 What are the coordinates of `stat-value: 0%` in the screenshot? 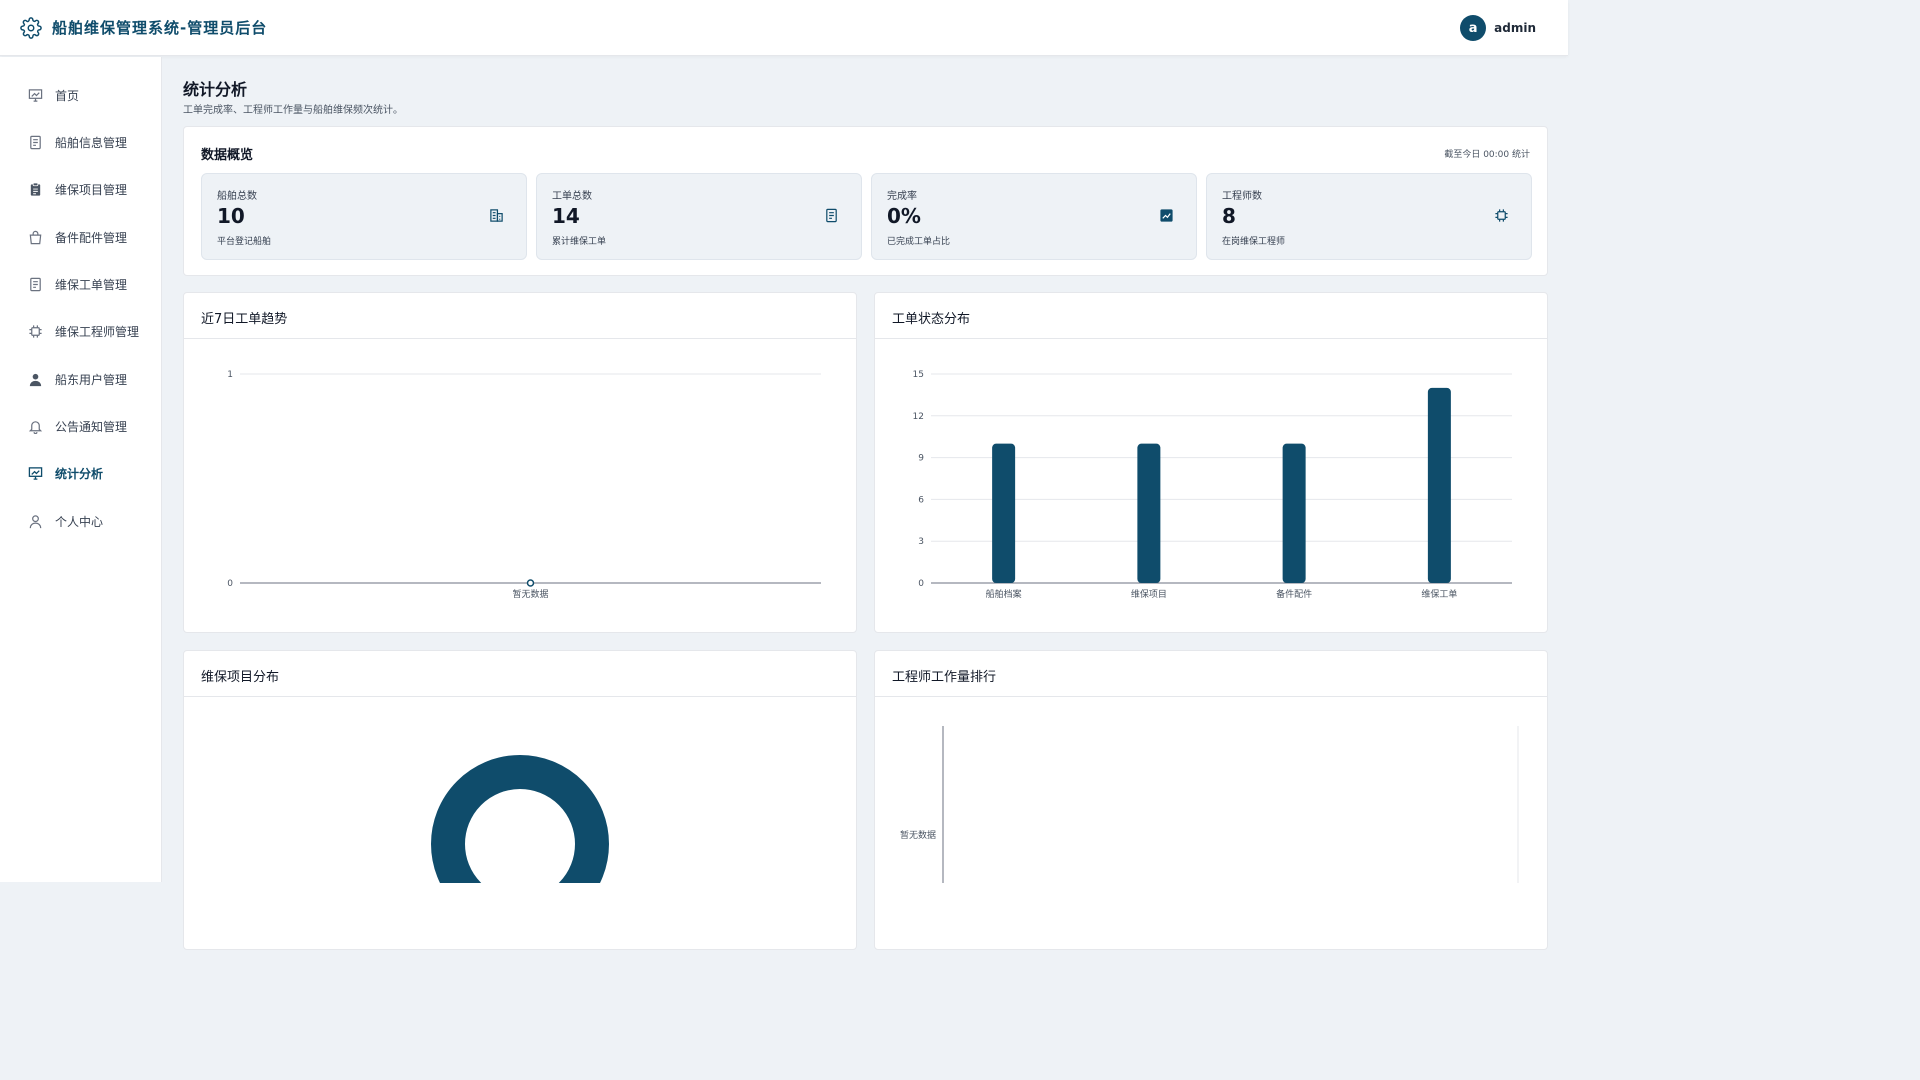 It's located at (904, 216).